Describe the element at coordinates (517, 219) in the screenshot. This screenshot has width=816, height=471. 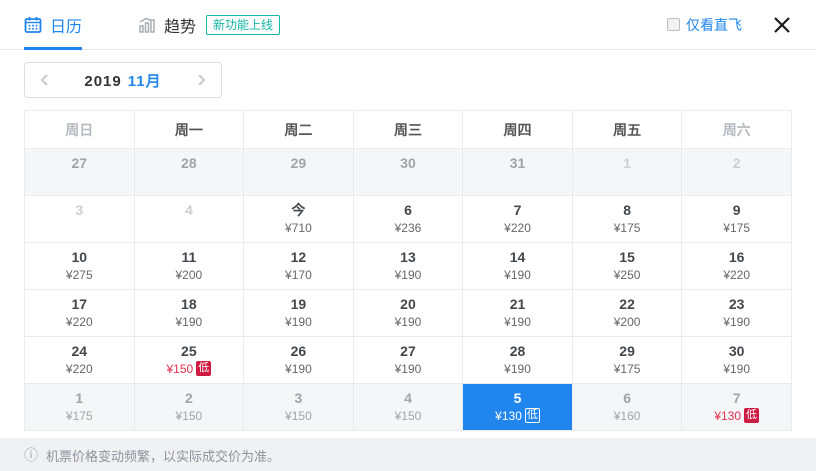
I see `day-cell: 7 ¥220` at that location.